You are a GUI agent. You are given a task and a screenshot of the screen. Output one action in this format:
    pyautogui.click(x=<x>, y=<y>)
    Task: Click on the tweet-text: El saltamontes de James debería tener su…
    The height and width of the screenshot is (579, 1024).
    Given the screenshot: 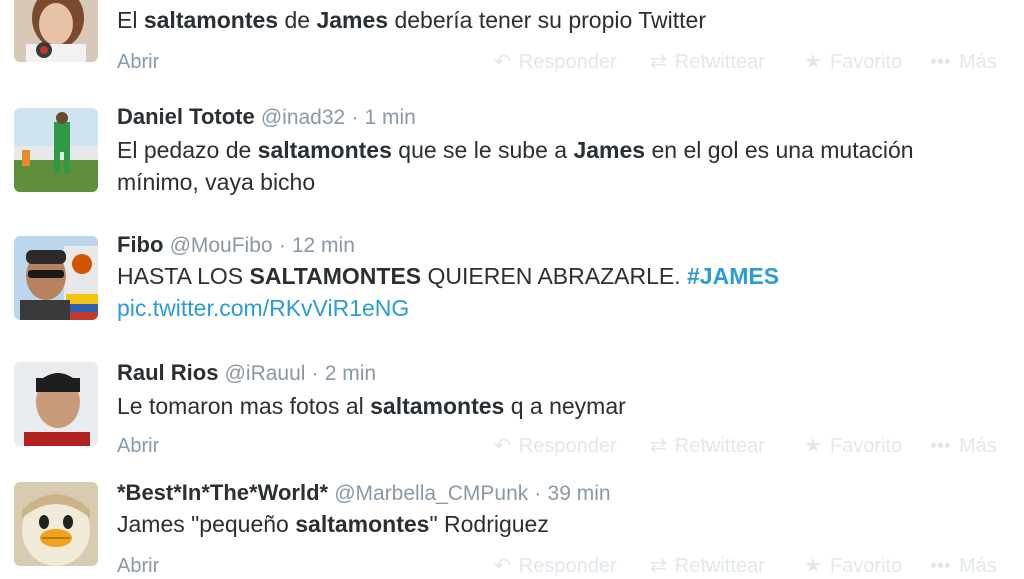 What is the action you would take?
    pyautogui.click(x=411, y=20)
    